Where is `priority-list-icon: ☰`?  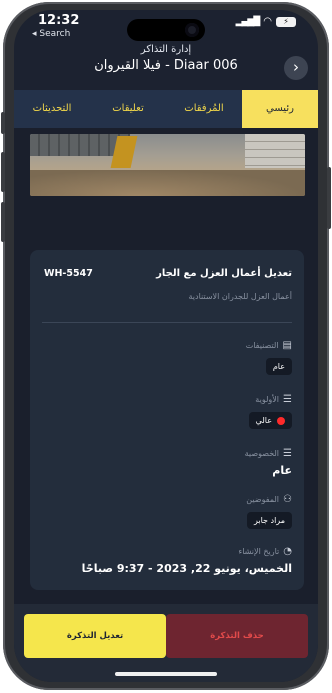 priority-list-icon: ☰ is located at coordinates (287, 399).